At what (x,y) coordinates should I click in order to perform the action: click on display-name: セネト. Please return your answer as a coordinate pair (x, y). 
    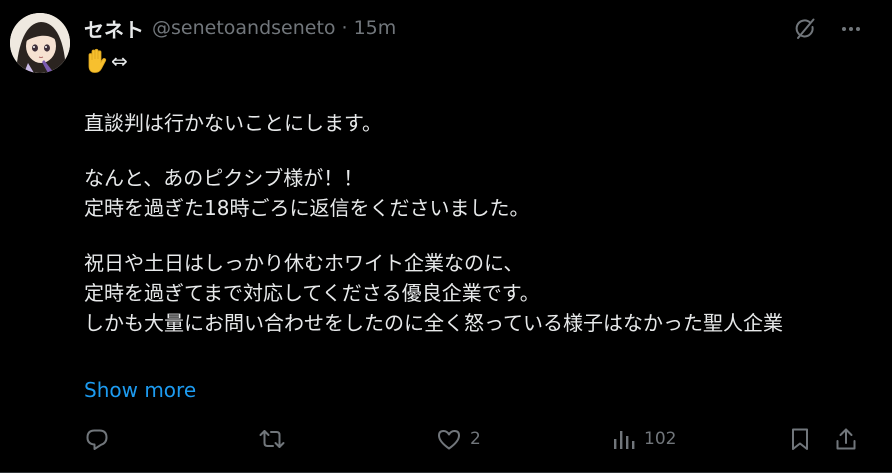
    Looking at the image, I should click on (114, 28).